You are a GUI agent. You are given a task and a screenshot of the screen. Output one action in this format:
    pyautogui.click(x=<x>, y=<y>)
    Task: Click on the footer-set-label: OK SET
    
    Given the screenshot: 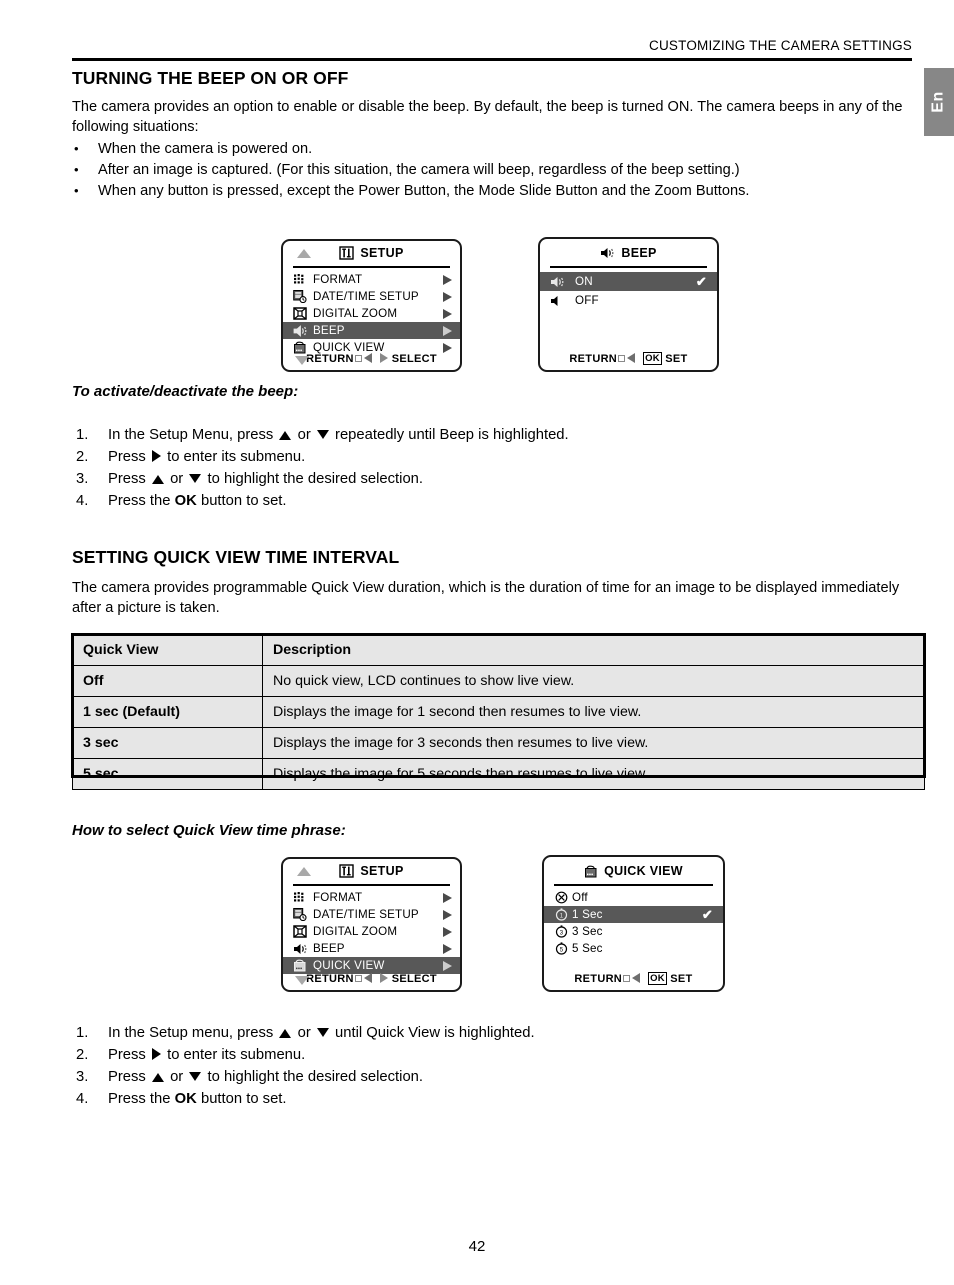 What is the action you would take?
    pyautogui.click(x=665, y=358)
    